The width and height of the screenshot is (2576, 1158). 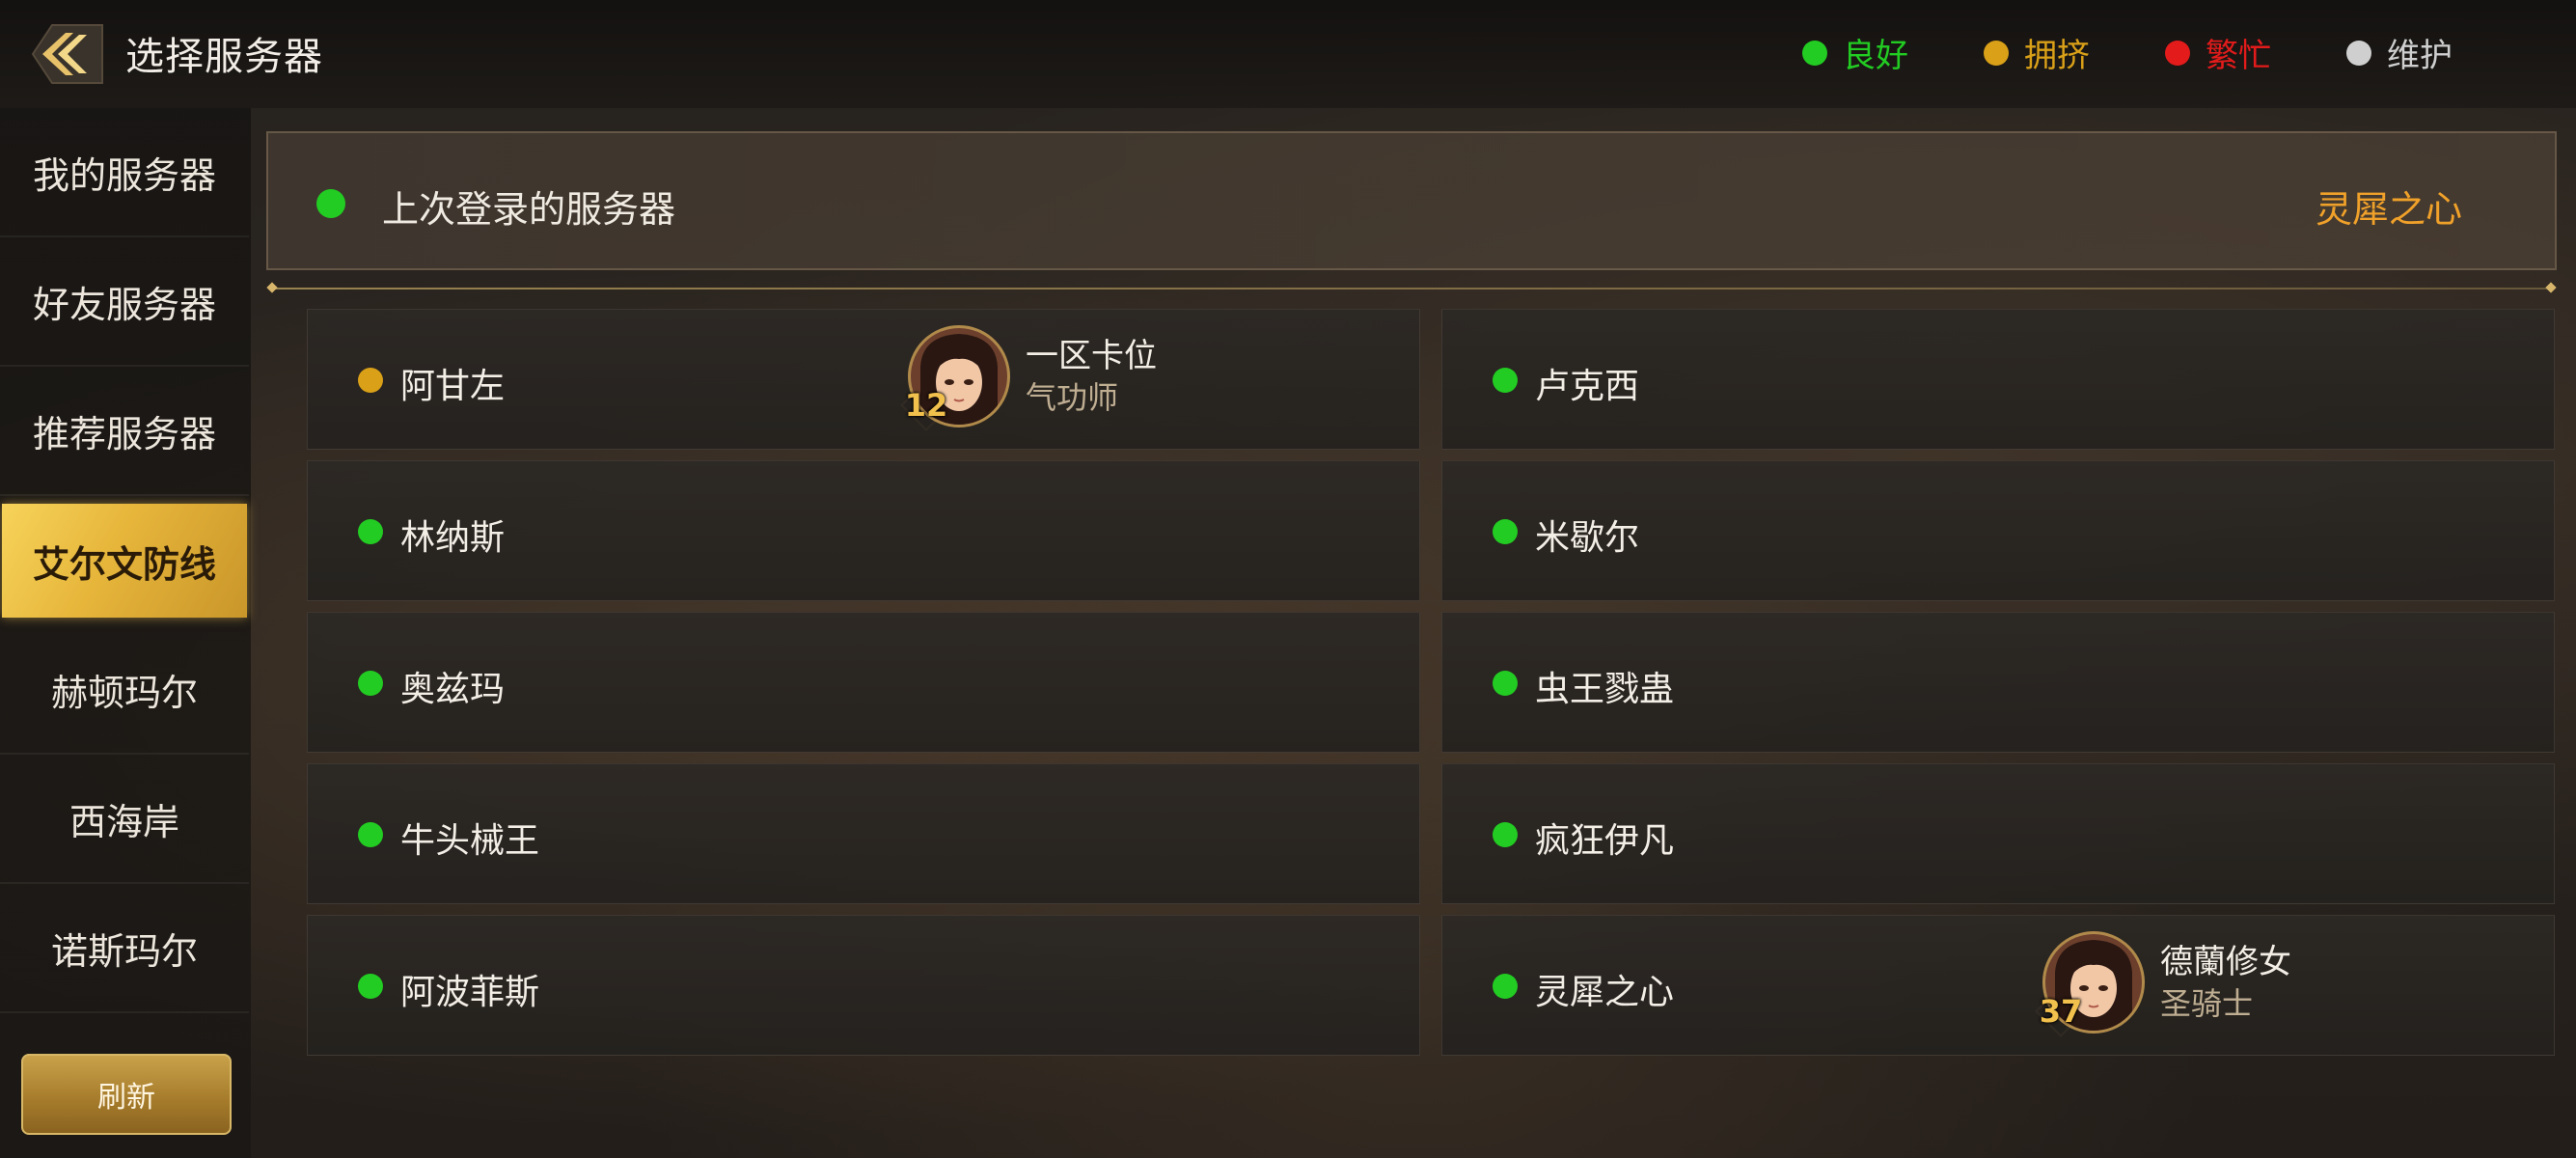 What do you see at coordinates (1605, 841) in the screenshot?
I see `server-name: 疯狂伊凡` at bounding box center [1605, 841].